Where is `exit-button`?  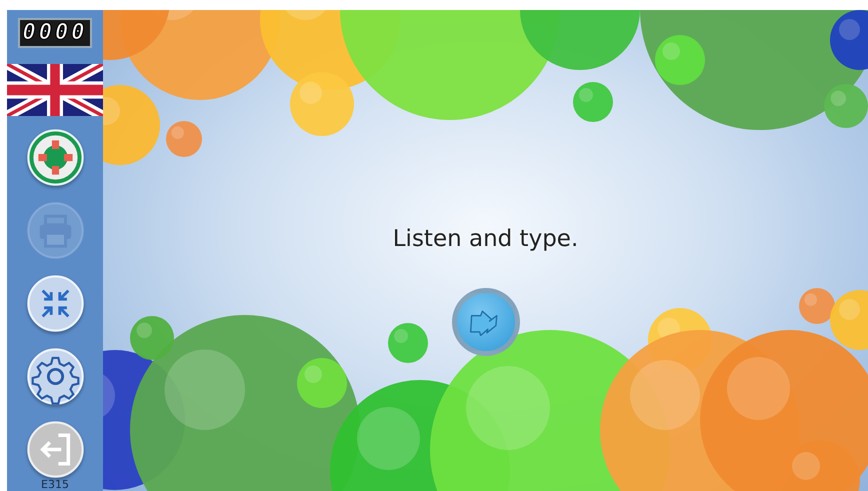
exit-button is located at coordinates (55, 449).